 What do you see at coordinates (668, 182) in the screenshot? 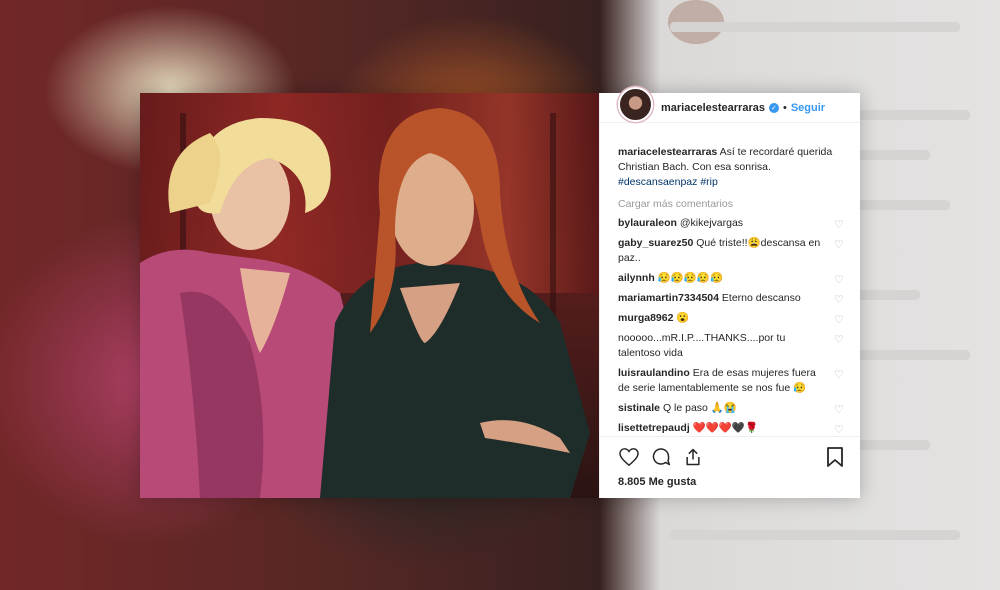
I see `caption-hashtags: #descansaenpaz #rip` at bounding box center [668, 182].